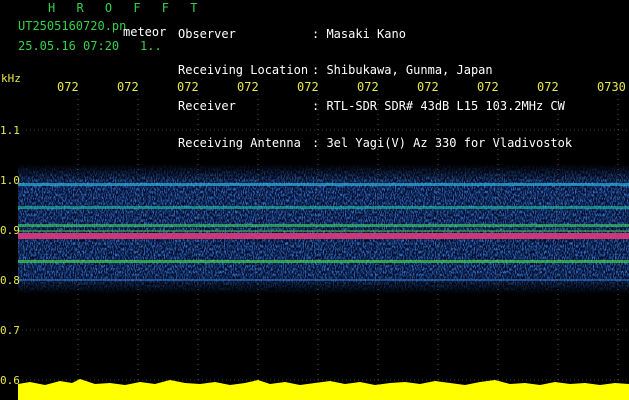  I want to click on meteor-label: meteor, so click(145, 32).